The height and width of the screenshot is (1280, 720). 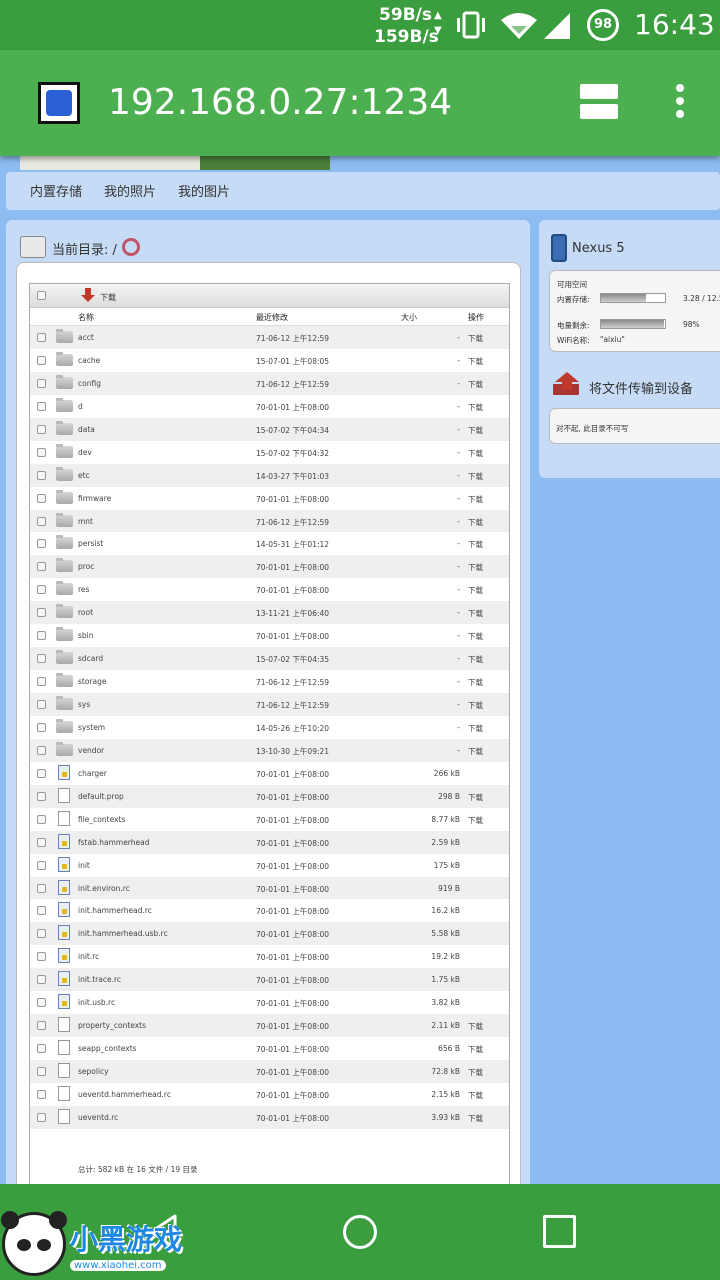 What do you see at coordinates (123, 933) in the screenshot?
I see `file-name: init.hammerhead.usb.rc` at bounding box center [123, 933].